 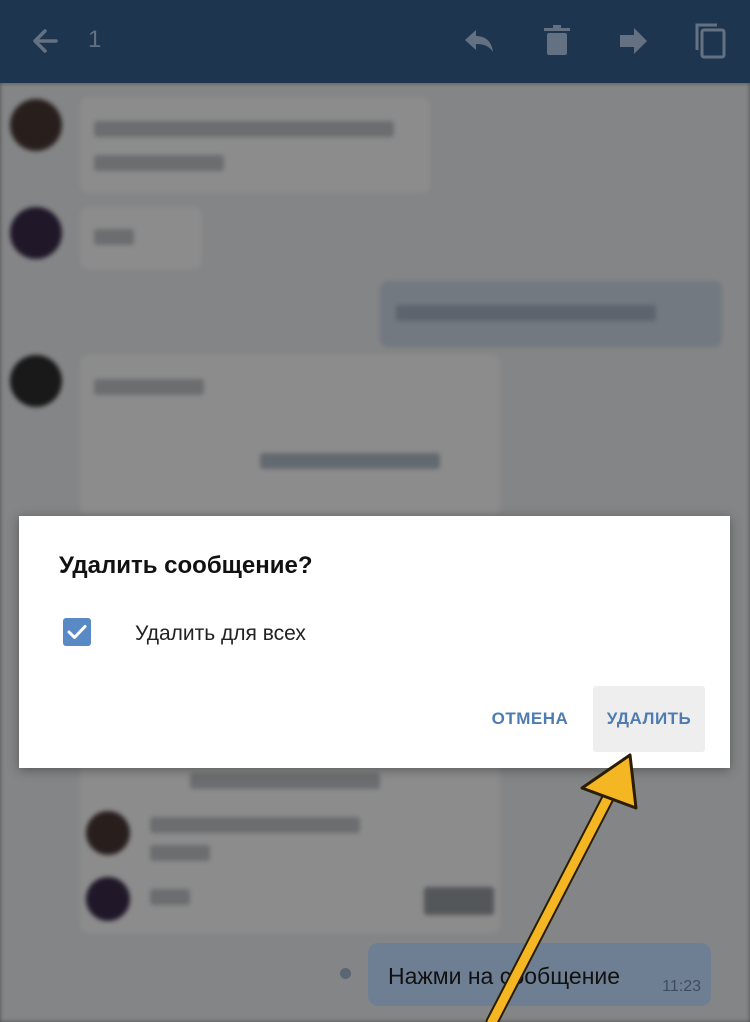 I want to click on outgoing-message: Нажми на сообщение 11:23, so click(x=539, y=974).